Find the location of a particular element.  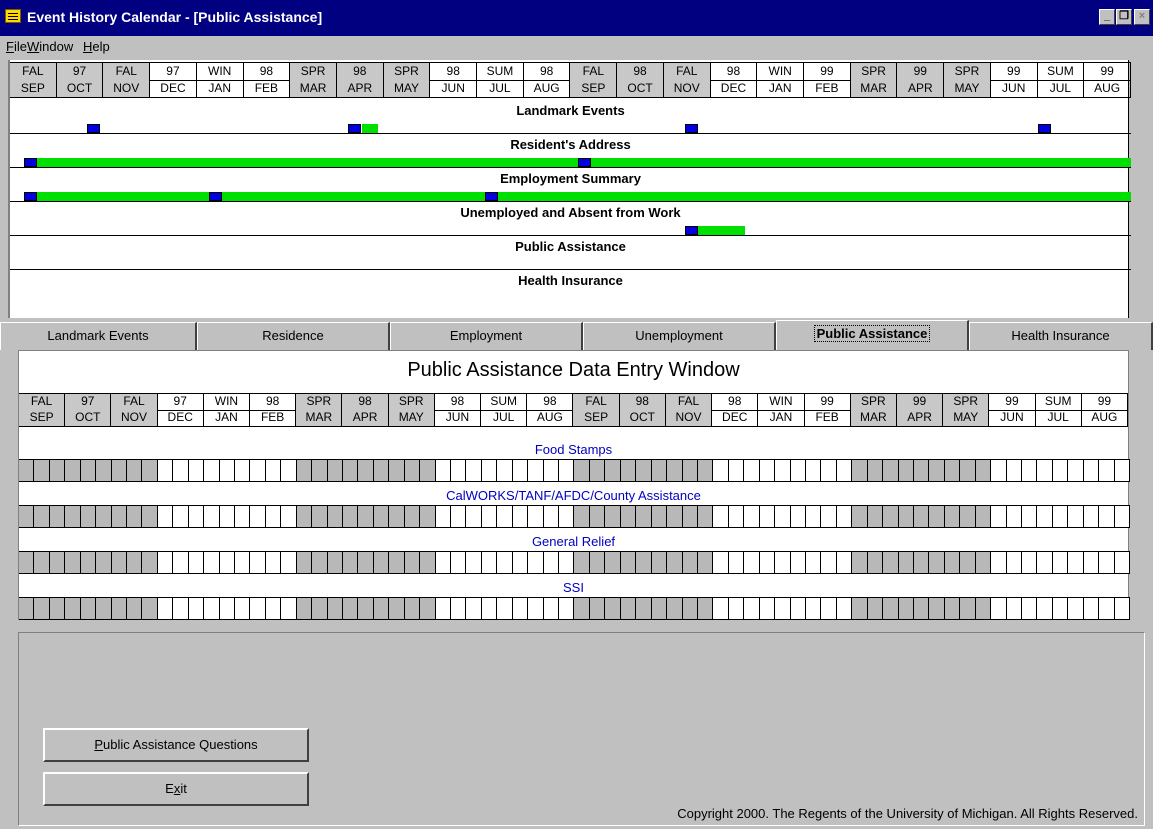

unemployment-marker is located at coordinates (691, 230).